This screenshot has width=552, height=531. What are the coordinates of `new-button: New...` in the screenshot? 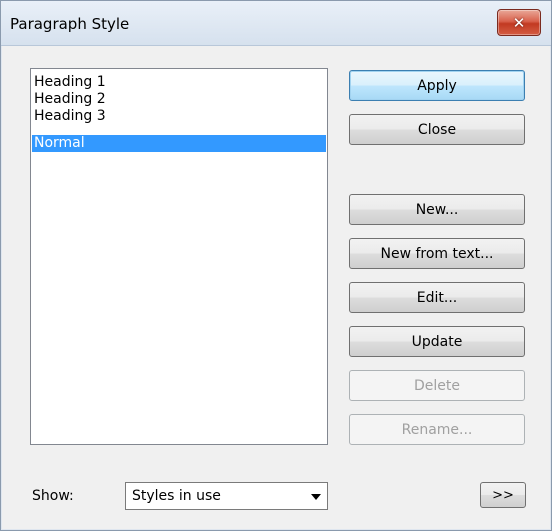 It's located at (437, 209).